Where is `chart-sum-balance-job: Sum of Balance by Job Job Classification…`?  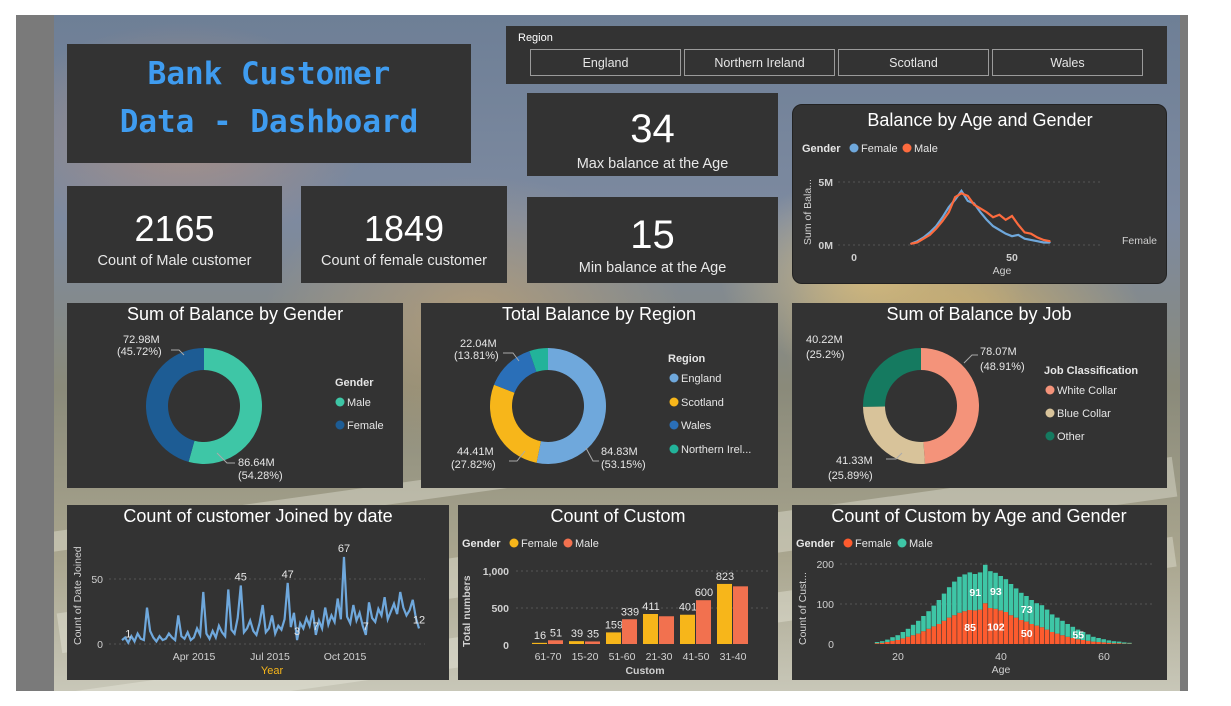
chart-sum-balance-job: Sum of Balance by Job Job Classification… is located at coordinates (979, 395).